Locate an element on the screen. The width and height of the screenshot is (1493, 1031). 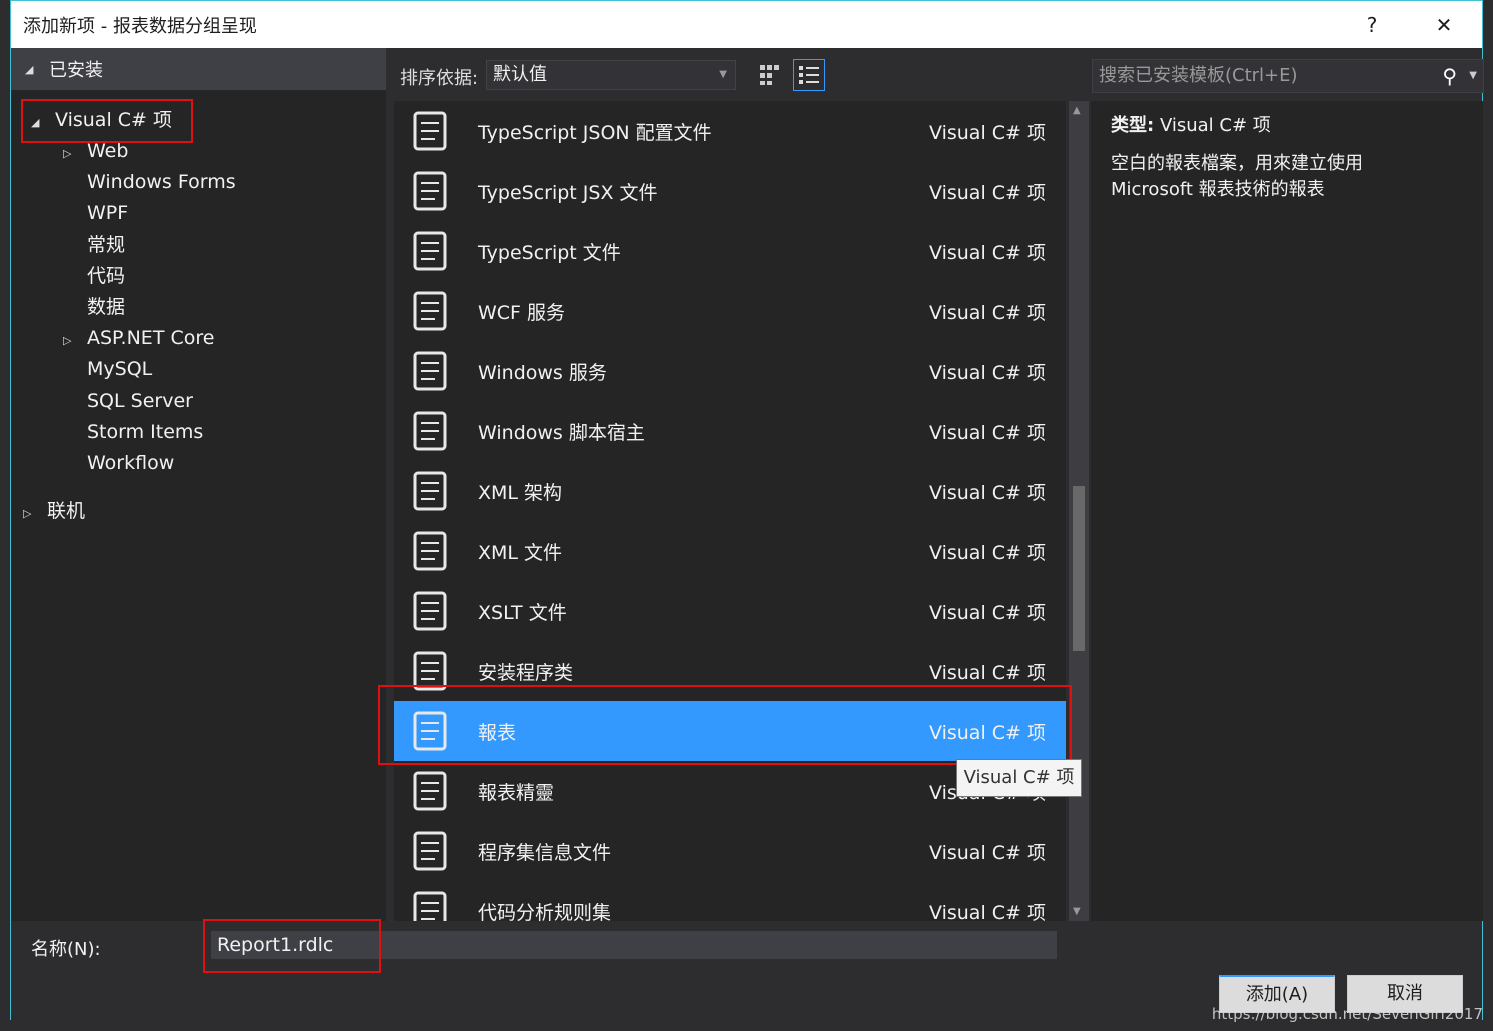
item-name: 程序集信息文件 is located at coordinates (545, 852).